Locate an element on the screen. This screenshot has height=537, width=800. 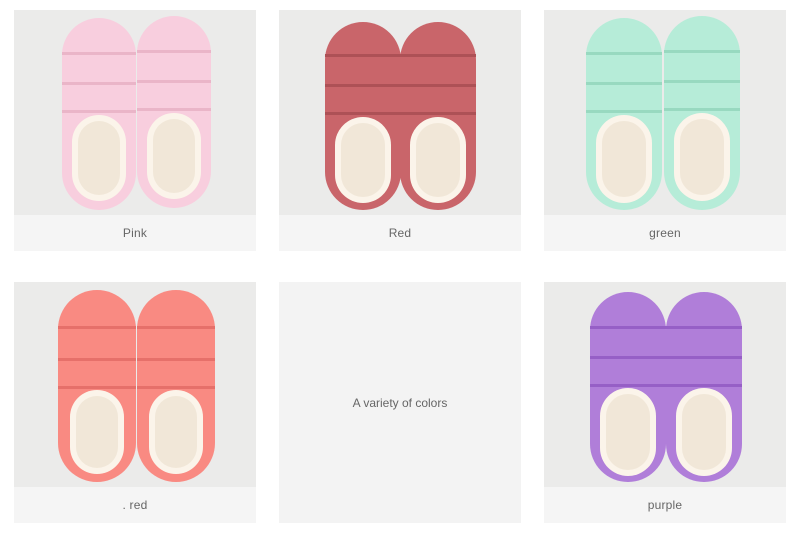
variety-caption: A variety of colors is located at coordinates (400, 402).